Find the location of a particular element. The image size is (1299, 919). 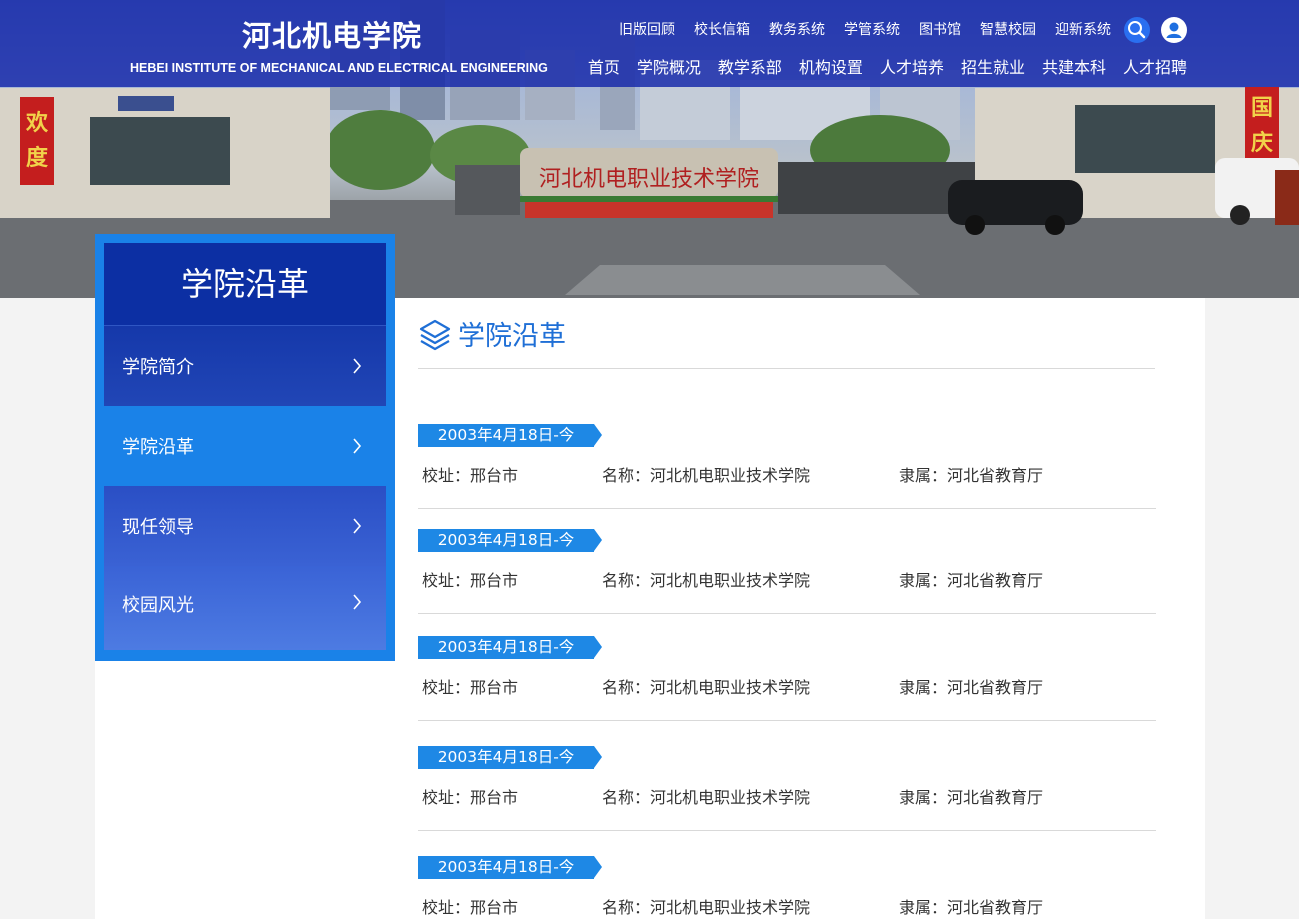

left-banner-char-1: 欢 is located at coordinates (37, 123).